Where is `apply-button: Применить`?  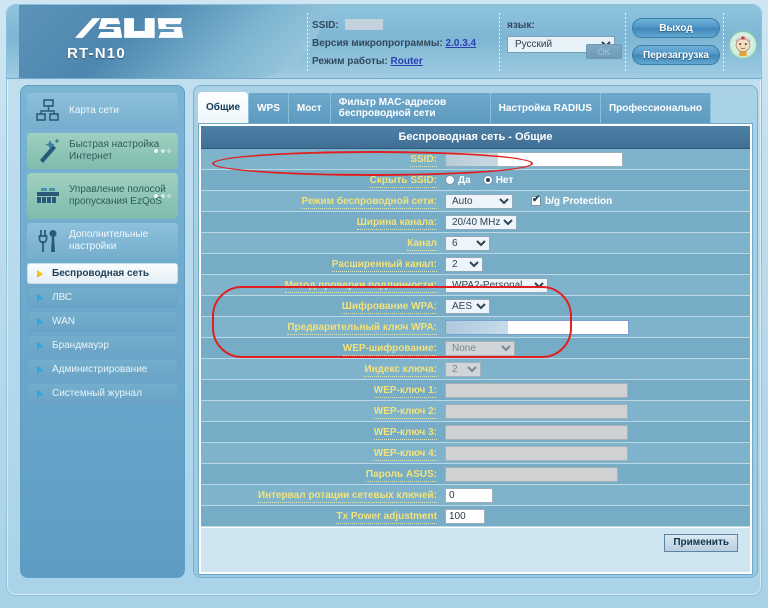
apply-button: Применить is located at coordinates (701, 543).